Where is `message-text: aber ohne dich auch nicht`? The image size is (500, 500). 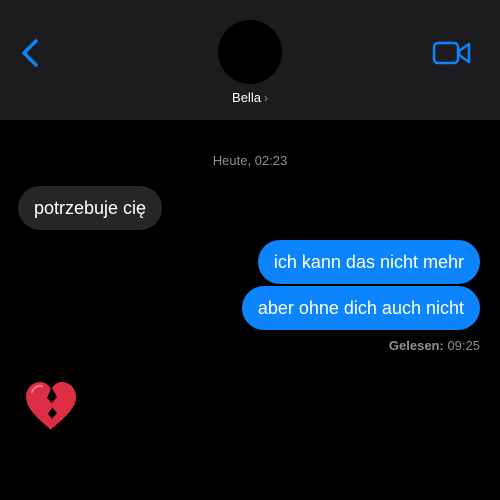 message-text: aber ohne dich auch nicht is located at coordinates (360, 308).